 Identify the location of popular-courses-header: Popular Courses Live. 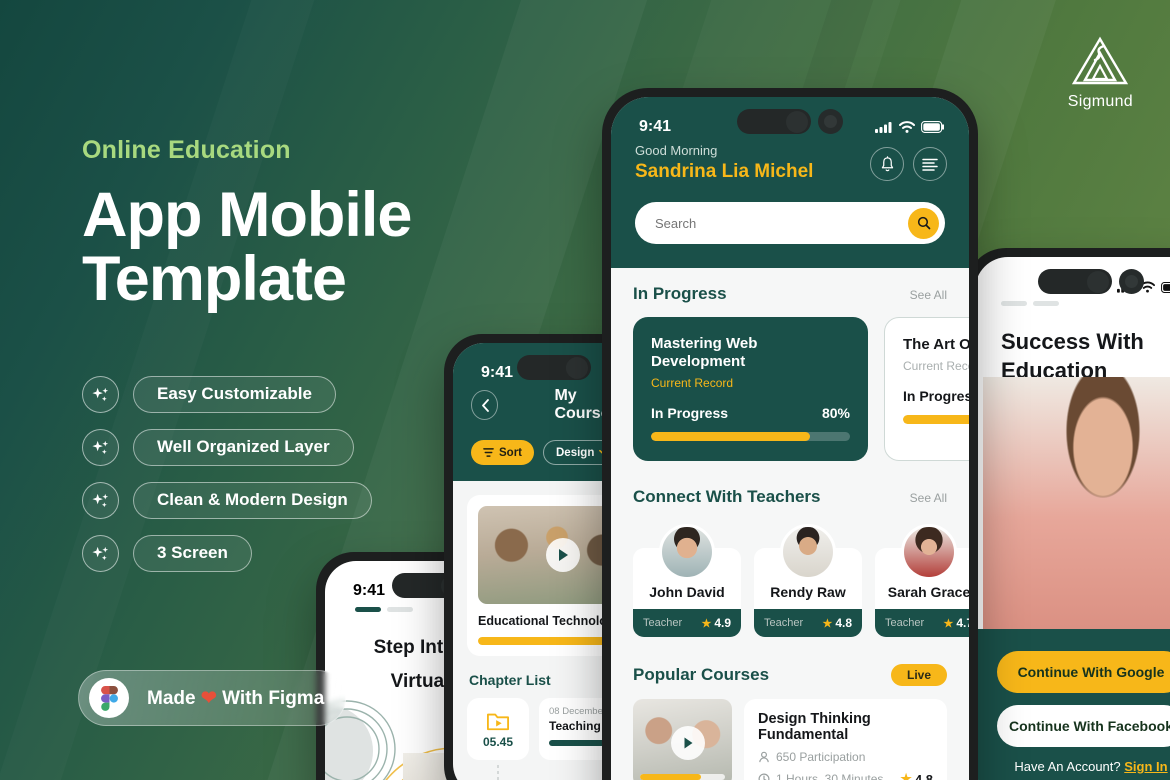
(790, 675).